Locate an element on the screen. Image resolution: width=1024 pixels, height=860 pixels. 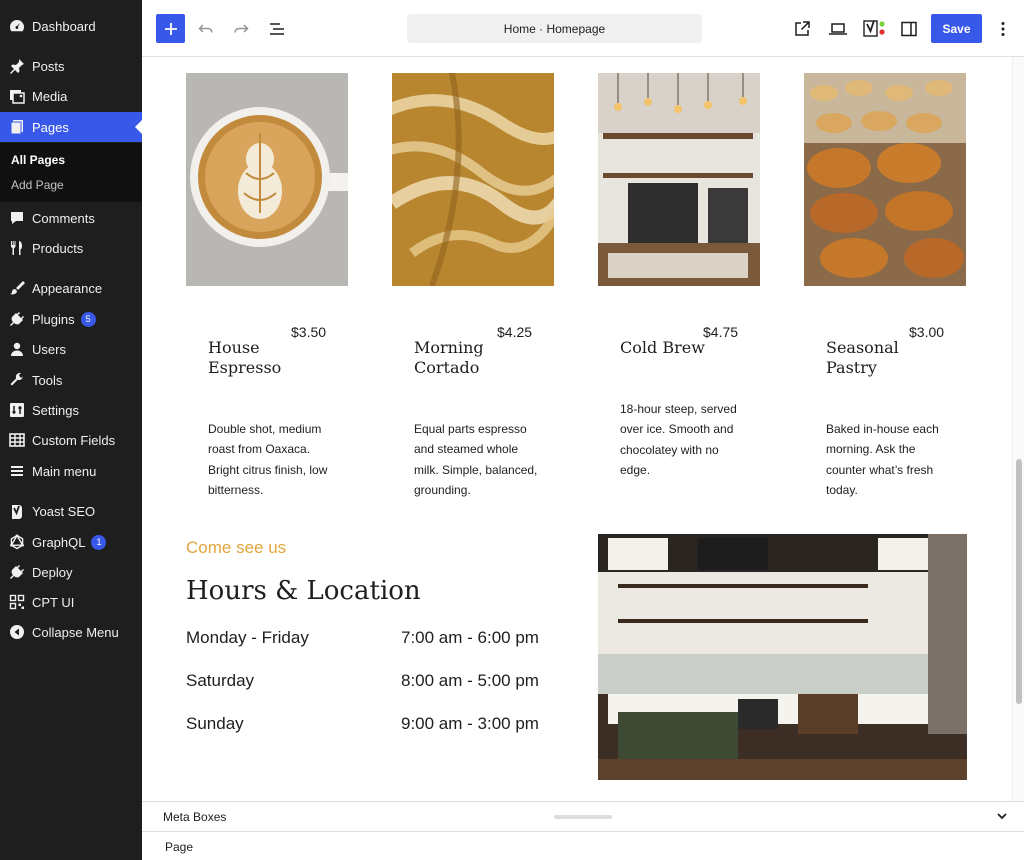
menu-icon is located at coordinates (17, 471).